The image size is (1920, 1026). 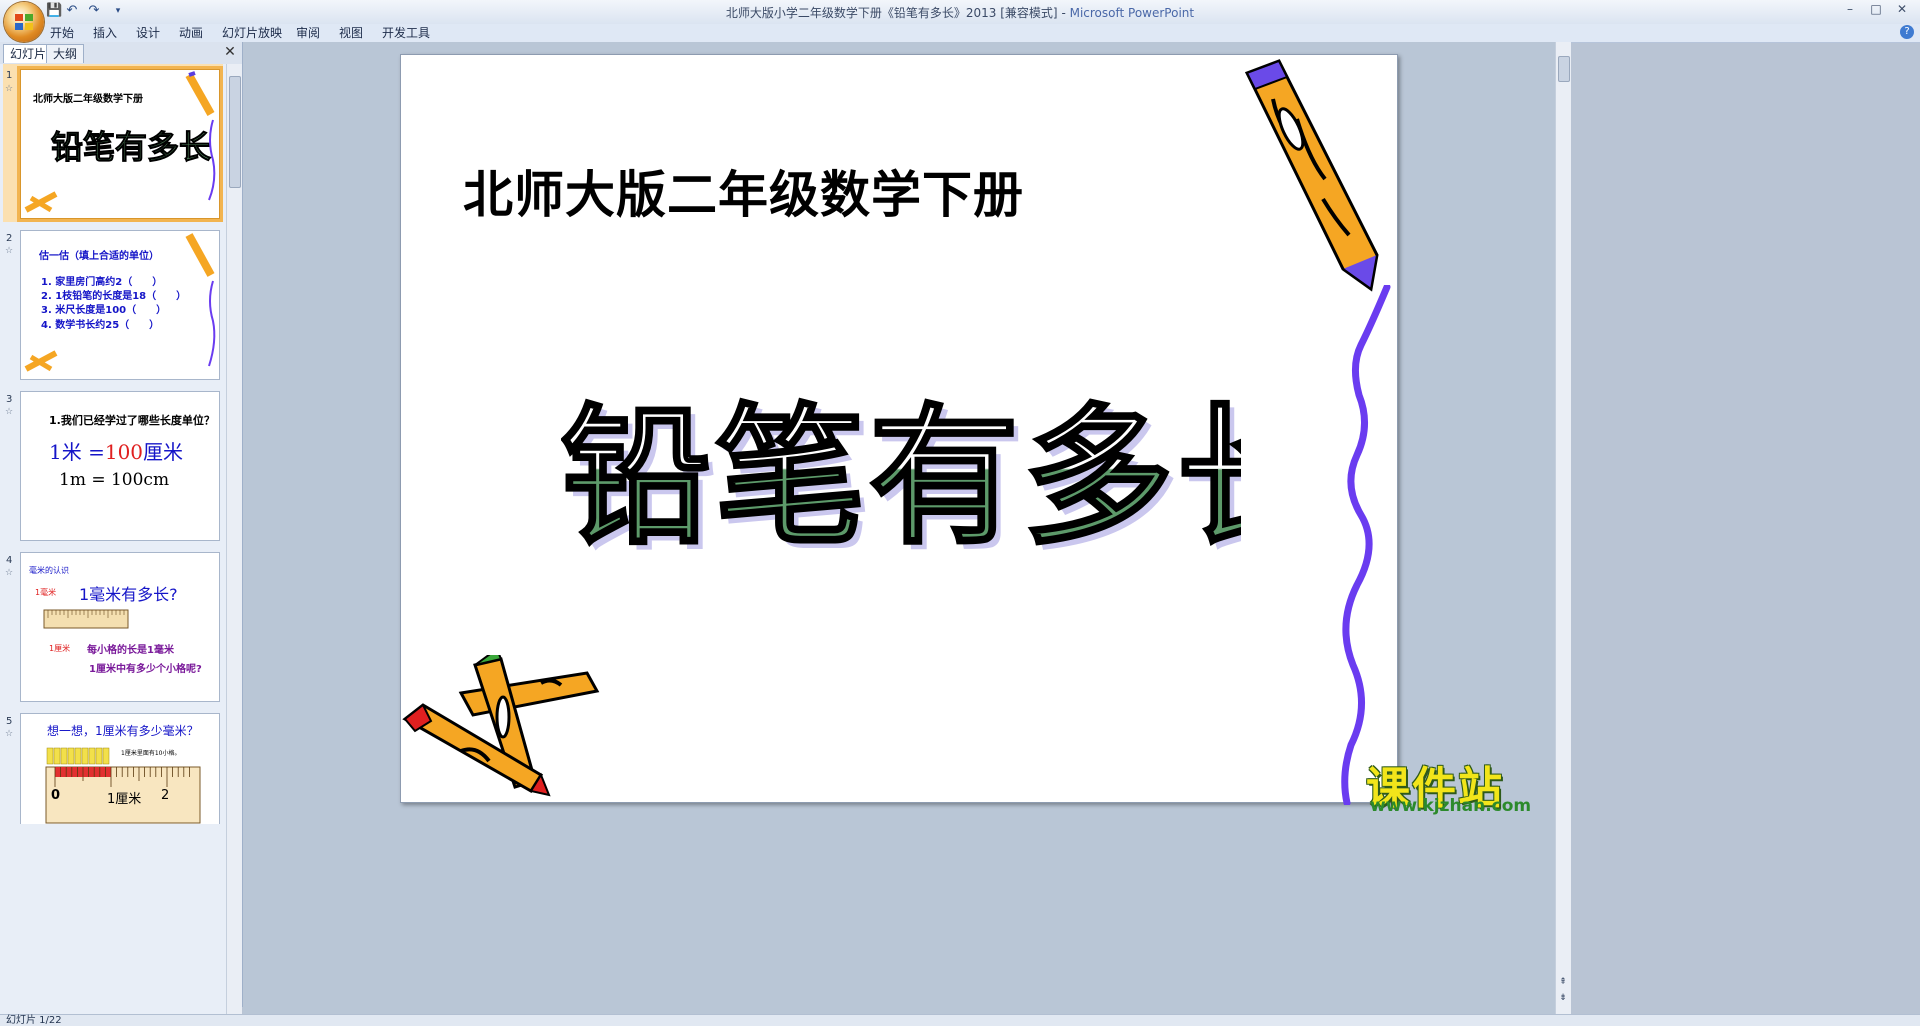 I want to click on tab-slideshow: 幻灯片放映, so click(x=252, y=33).